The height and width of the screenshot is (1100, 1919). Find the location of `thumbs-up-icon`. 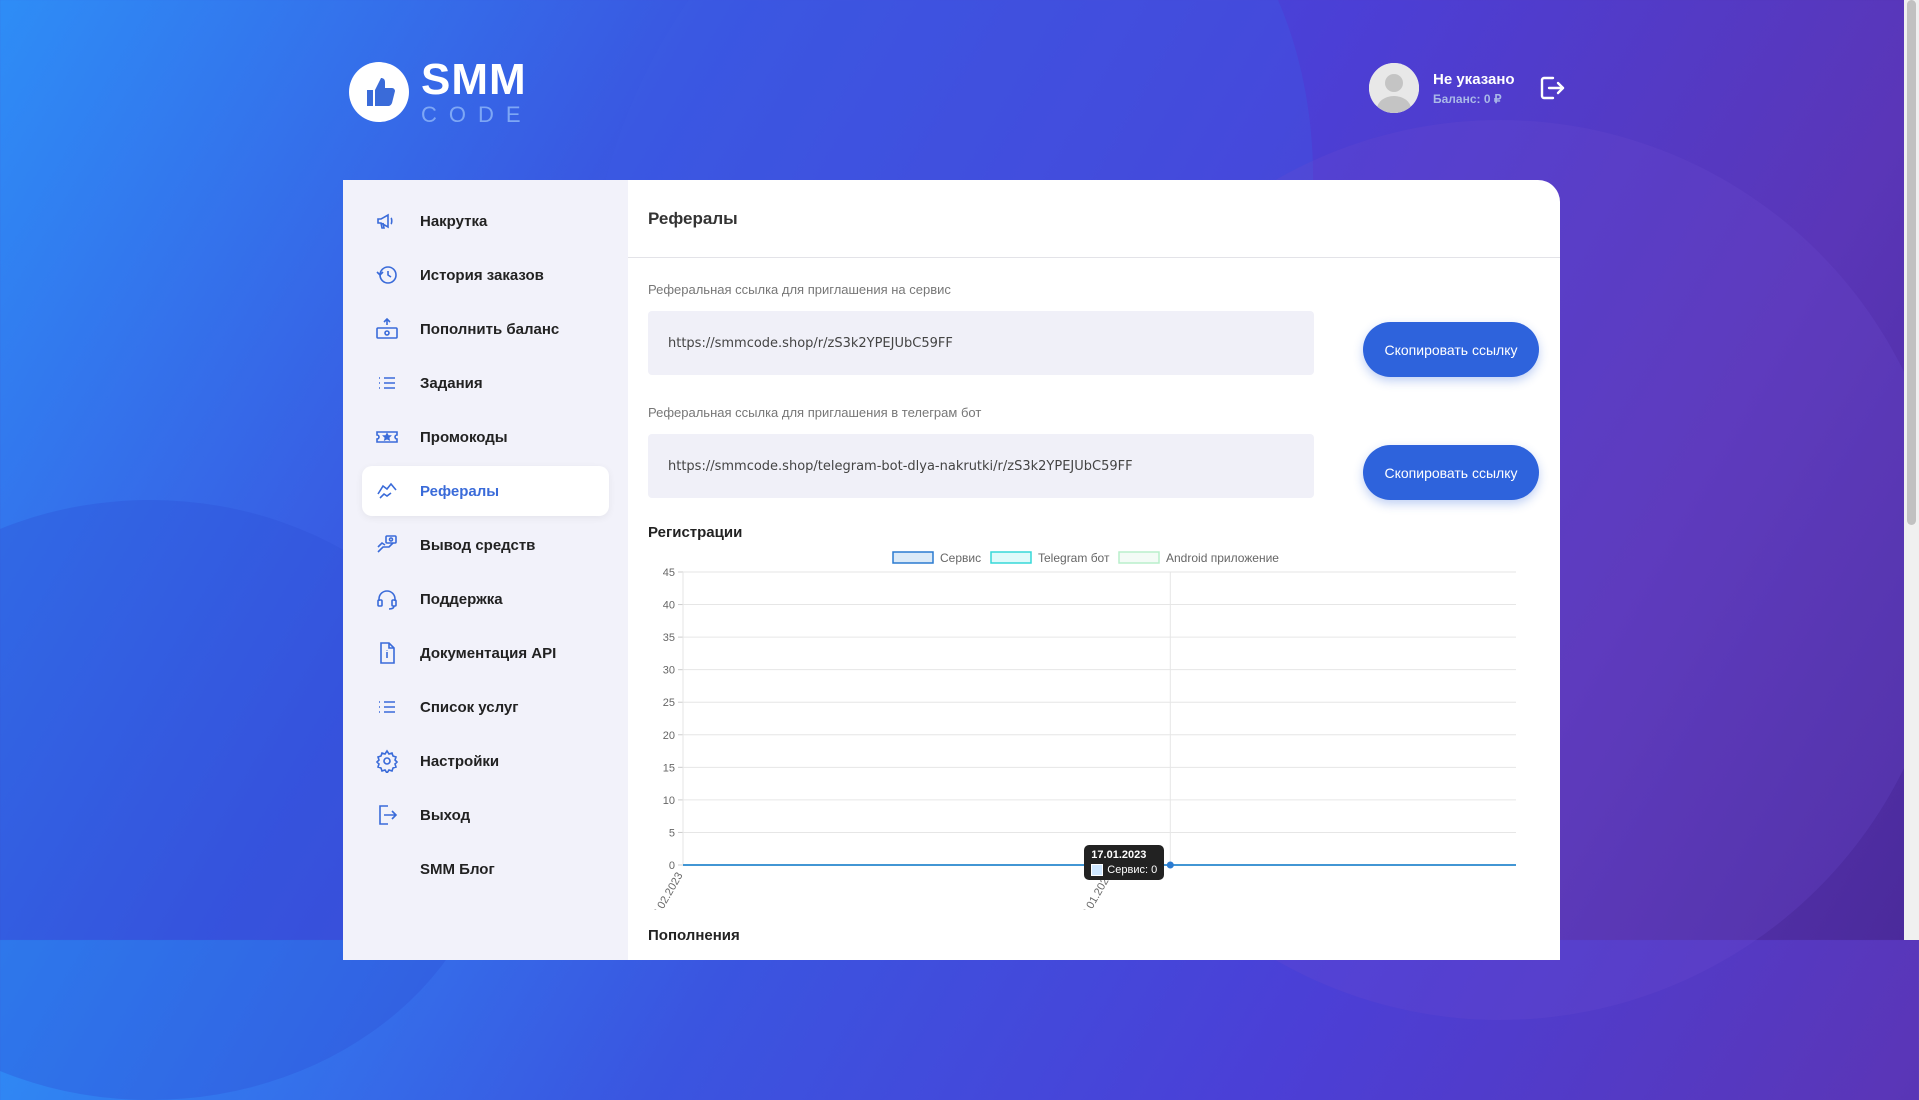

thumbs-up-icon is located at coordinates (379, 92).